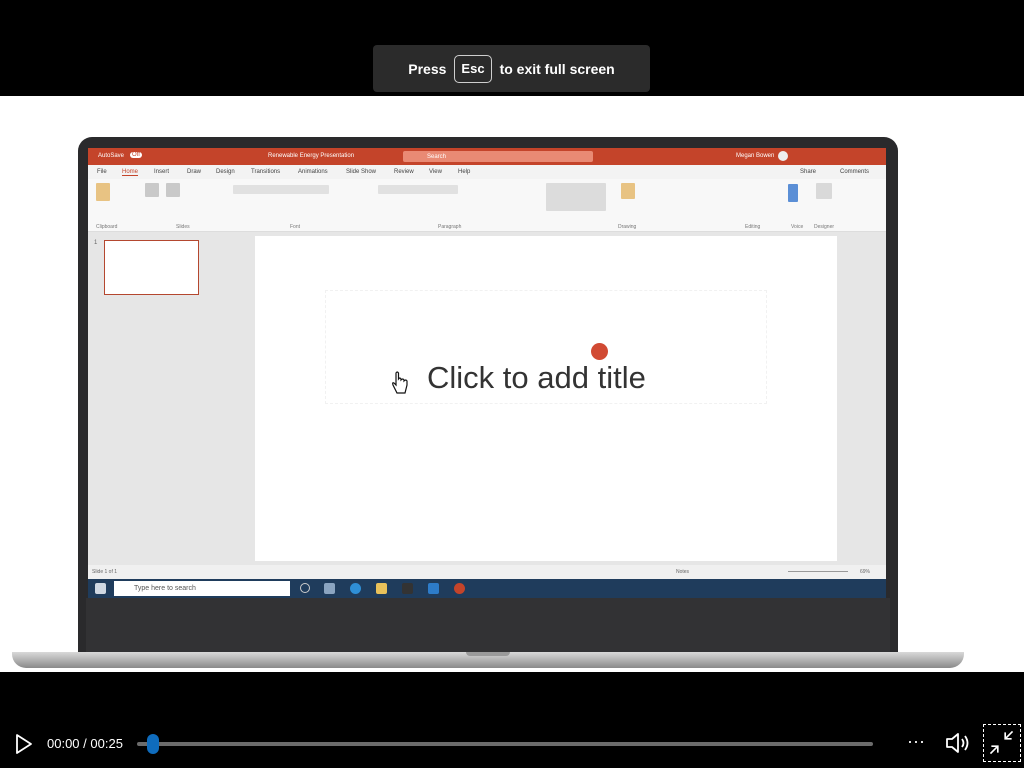  I want to click on hint-press: Press, so click(427, 68).